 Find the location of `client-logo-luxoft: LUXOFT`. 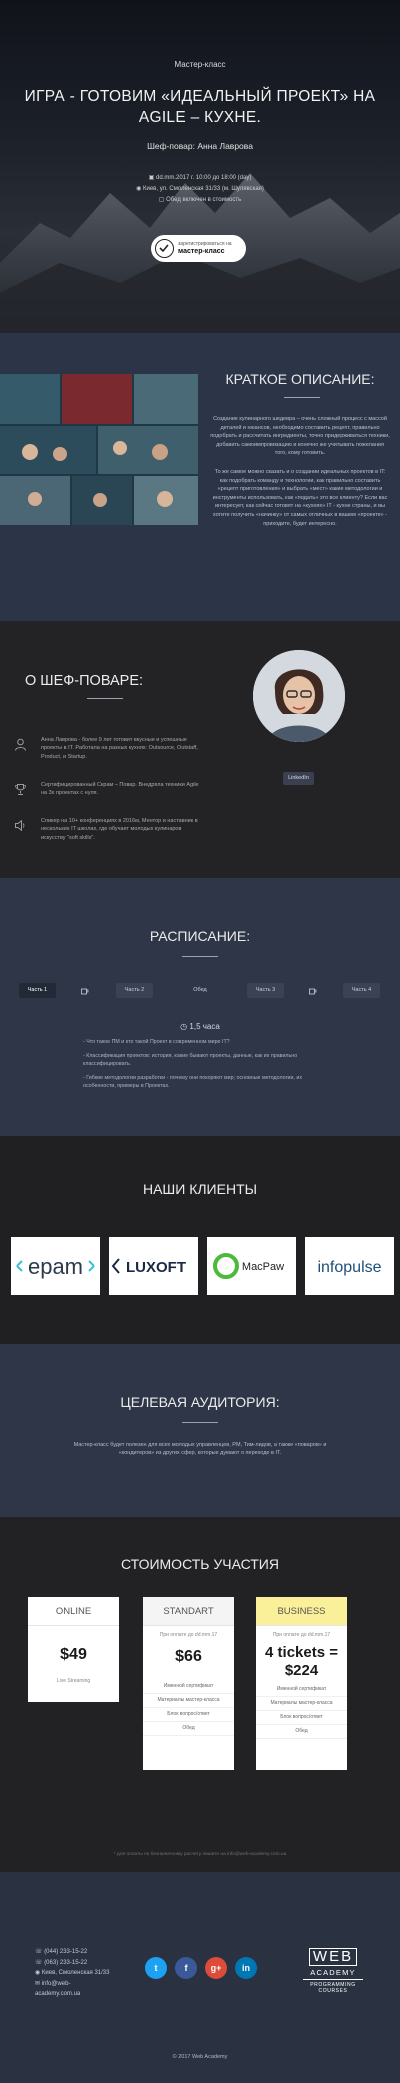

client-logo-luxoft: LUXOFT is located at coordinates (153, 1266).